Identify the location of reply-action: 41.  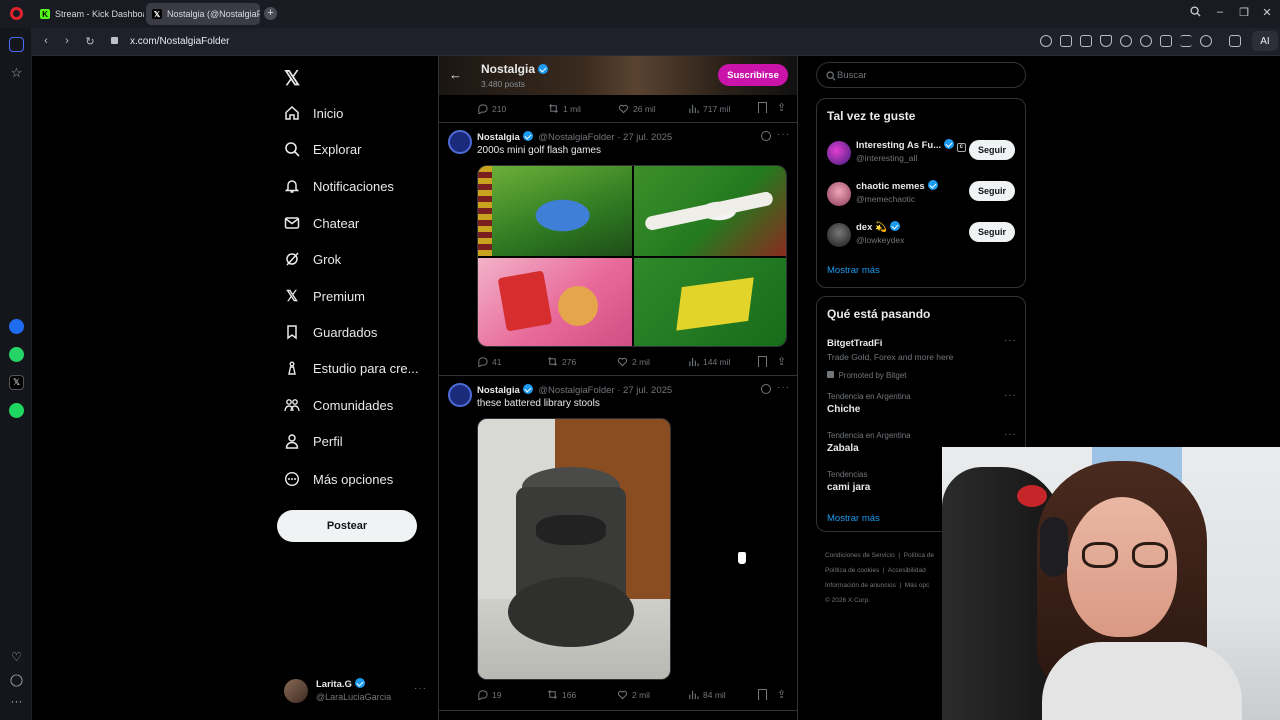
(489, 361).